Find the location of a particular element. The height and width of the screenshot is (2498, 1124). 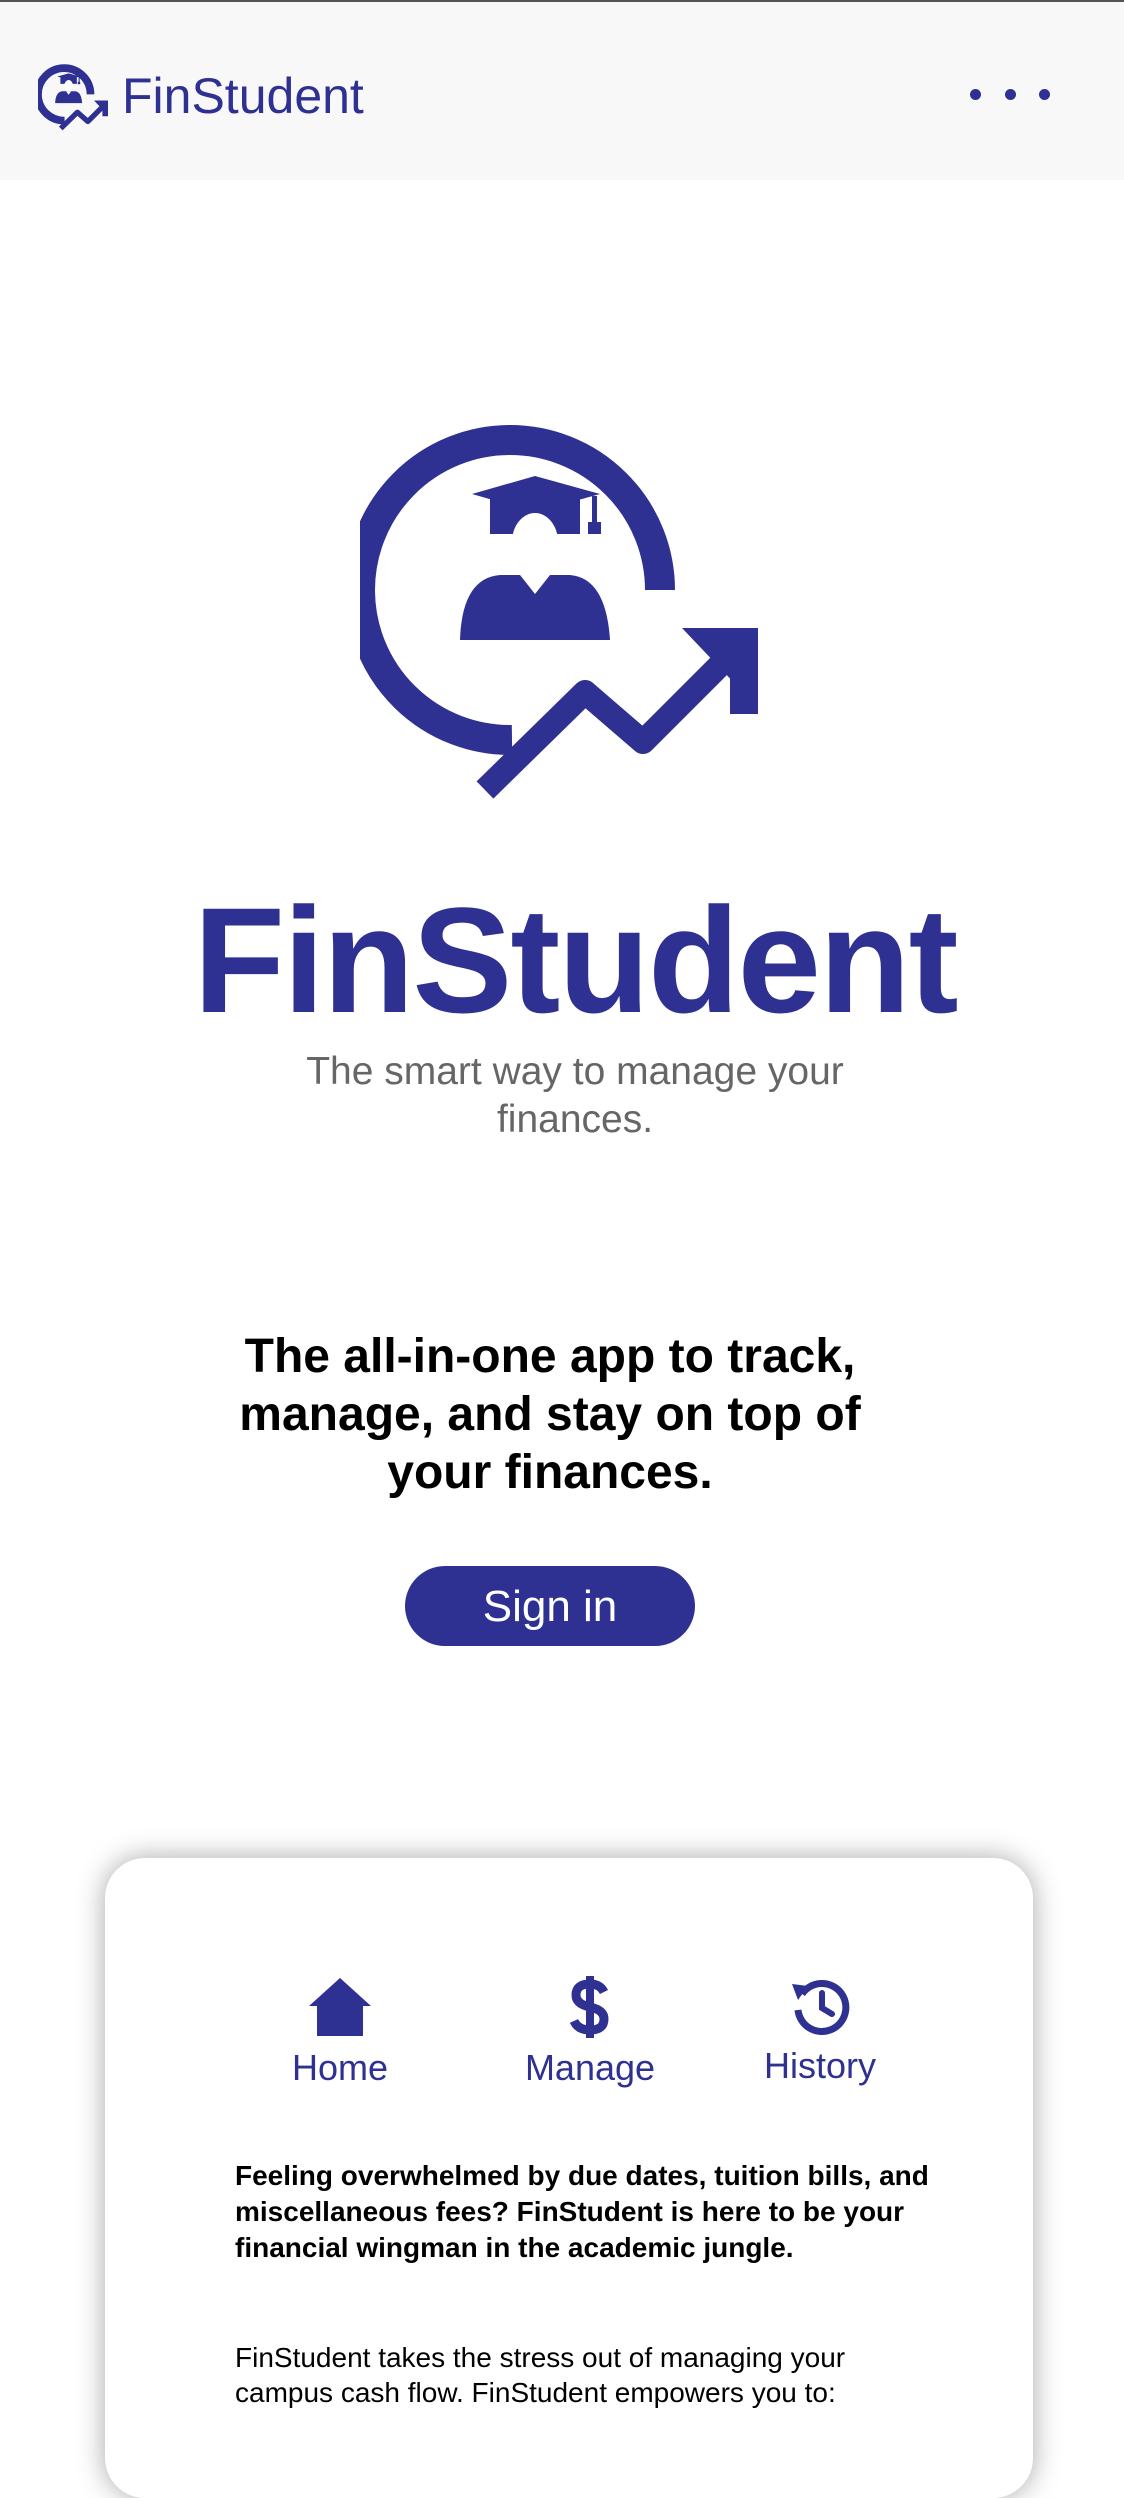

hero-subtitle: The smart way to manage your finances. is located at coordinates (575, 1095).